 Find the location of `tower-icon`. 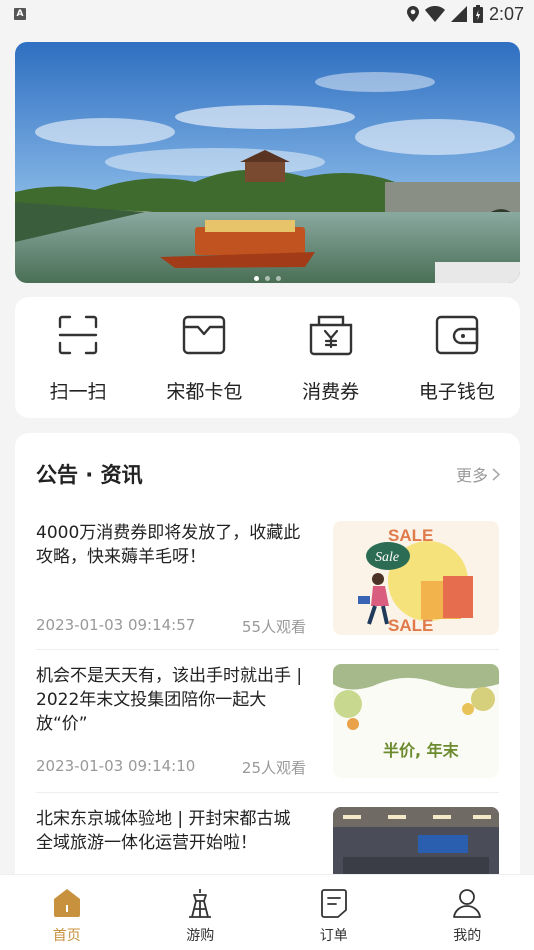

tower-icon is located at coordinates (200, 903).